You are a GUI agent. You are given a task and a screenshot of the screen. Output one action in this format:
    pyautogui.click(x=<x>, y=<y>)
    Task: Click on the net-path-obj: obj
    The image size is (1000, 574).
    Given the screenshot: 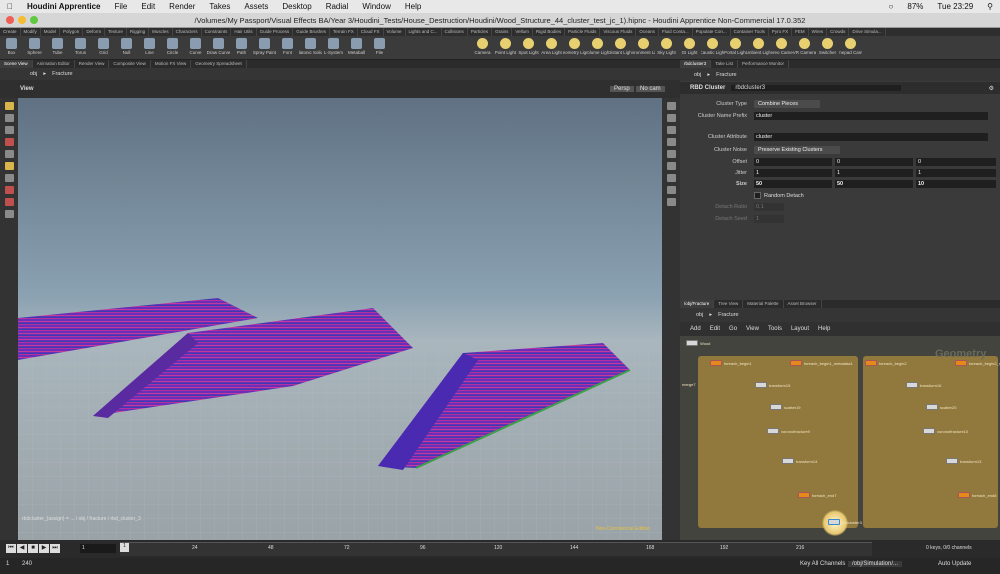 What is the action you would take?
    pyautogui.click(x=699, y=315)
    